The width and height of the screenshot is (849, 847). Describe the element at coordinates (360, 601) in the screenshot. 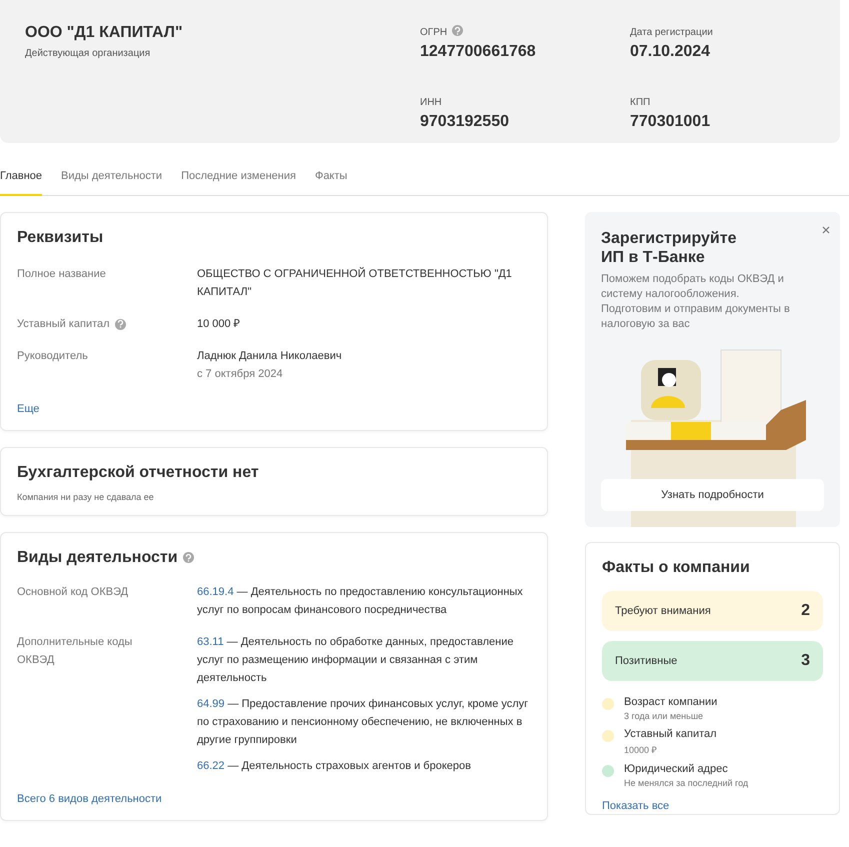

I see `activity-text: 66.19.4 — Деятельность по предоставлению консультационных услуг по вопросам финансового посредничества` at that location.